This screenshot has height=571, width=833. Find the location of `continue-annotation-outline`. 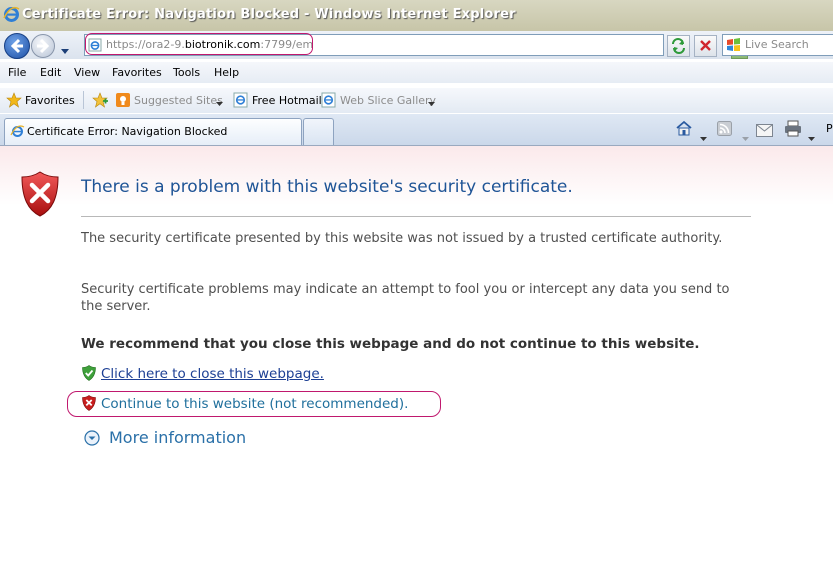

continue-annotation-outline is located at coordinates (254, 404).